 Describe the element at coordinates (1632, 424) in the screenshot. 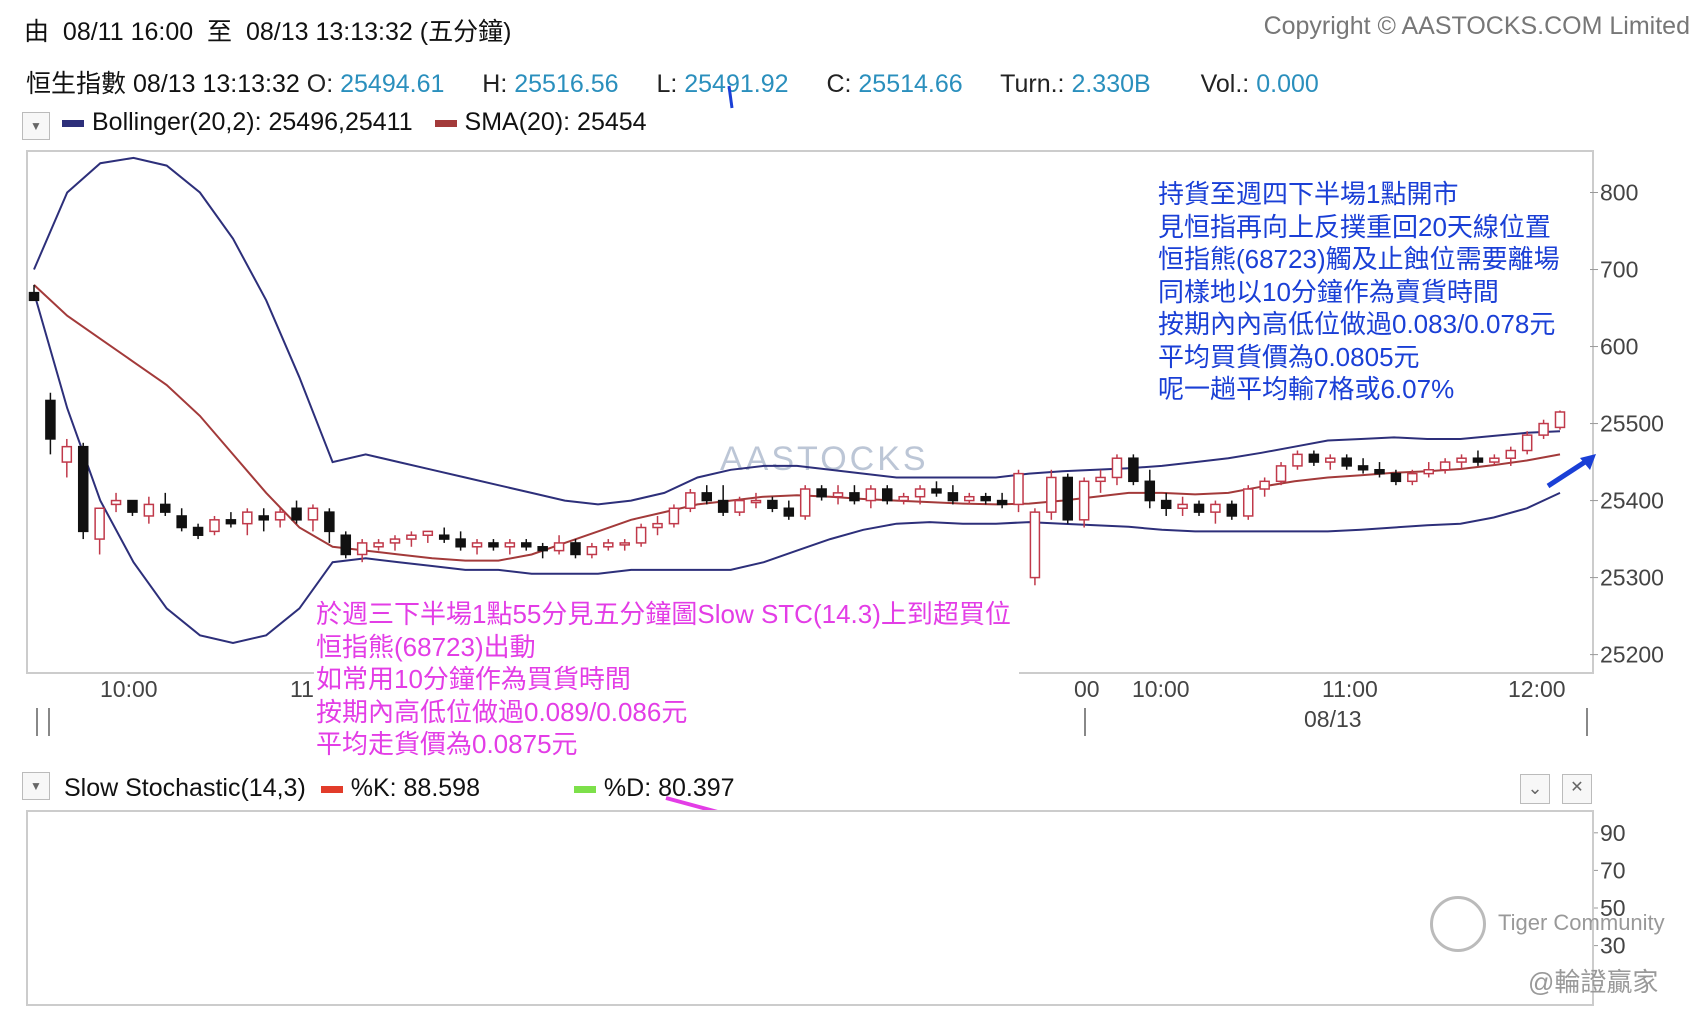

I see `y-tick-label: 25500` at that location.